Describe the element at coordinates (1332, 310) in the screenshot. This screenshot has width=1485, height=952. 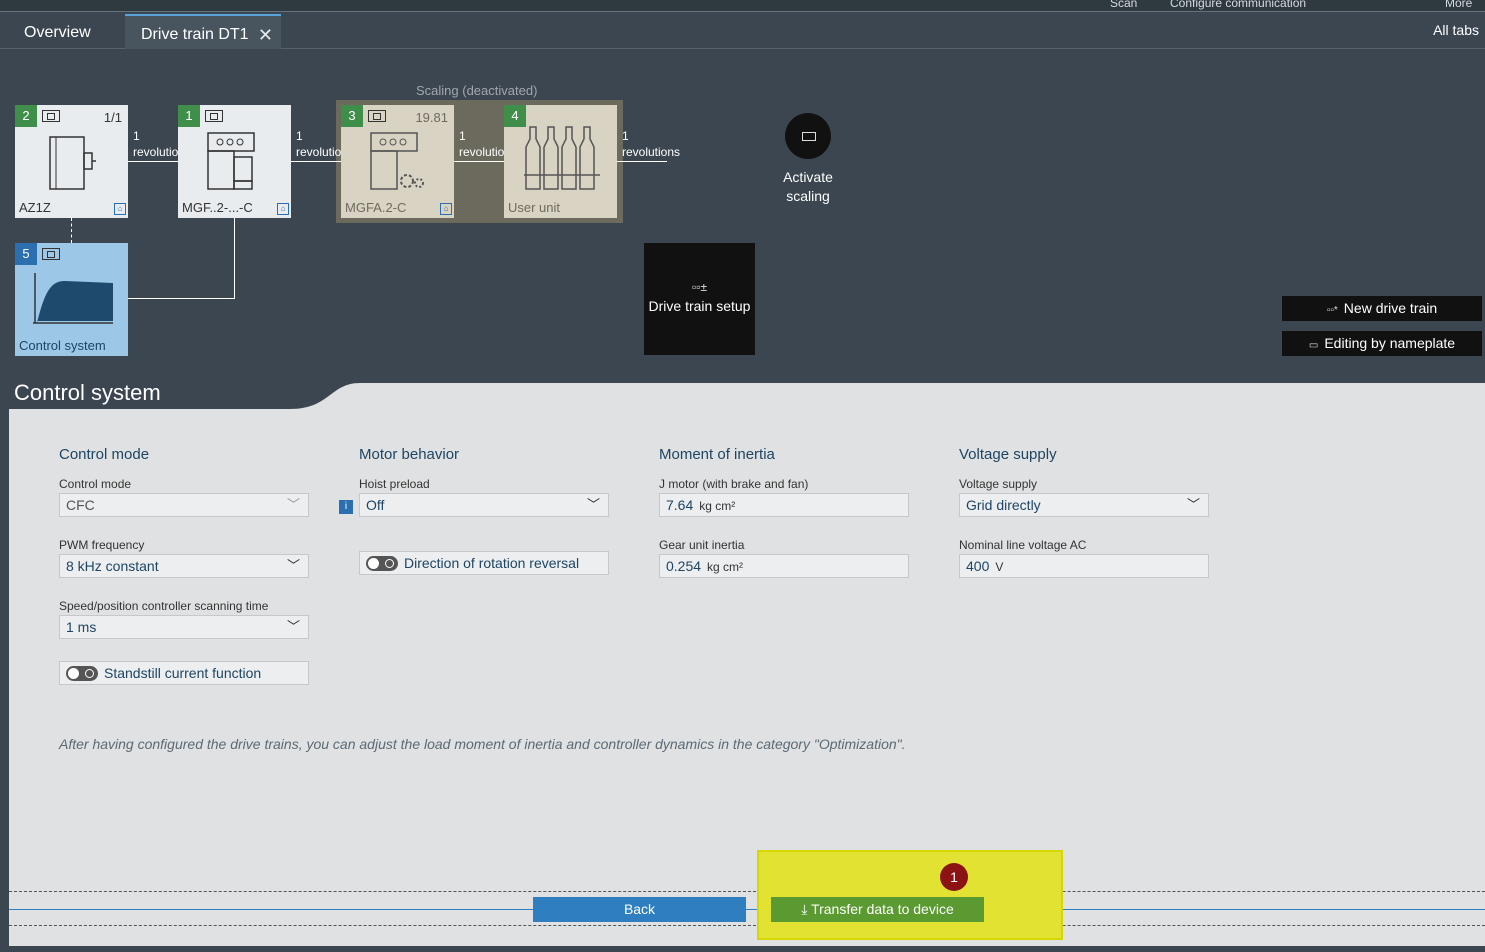
I see `new-drive-train-icon: ▫▫*` at that location.